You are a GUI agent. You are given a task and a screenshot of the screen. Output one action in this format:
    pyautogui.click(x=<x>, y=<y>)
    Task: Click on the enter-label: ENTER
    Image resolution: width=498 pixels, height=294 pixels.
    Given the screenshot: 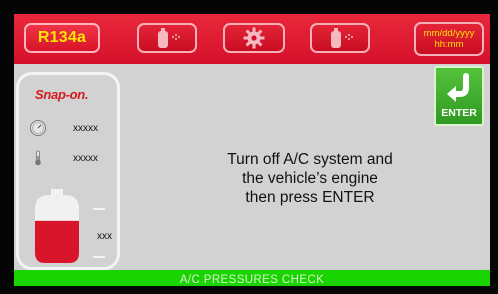 What is the action you would take?
    pyautogui.click(x=459, y=113)
    